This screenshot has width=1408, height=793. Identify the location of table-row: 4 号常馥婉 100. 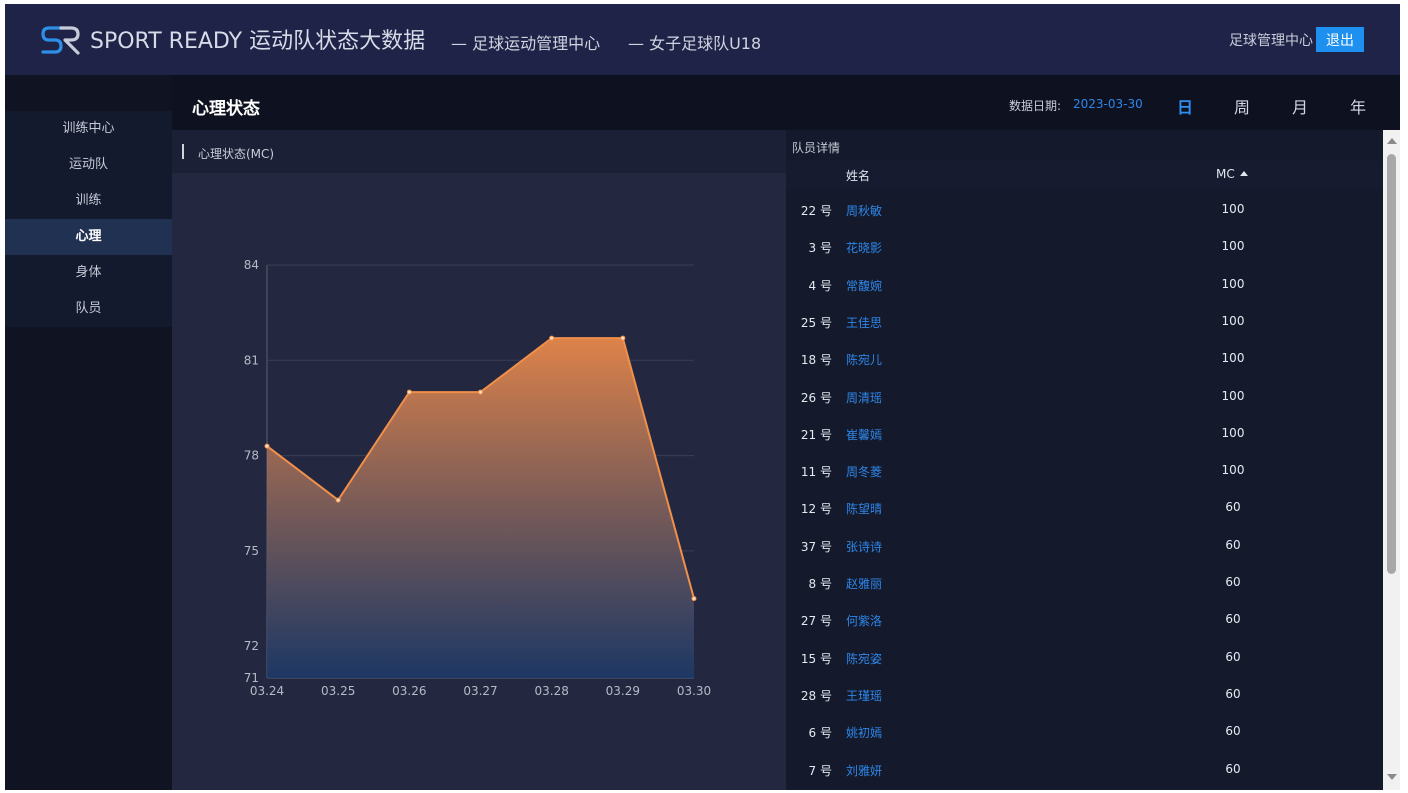
(1084, 284).